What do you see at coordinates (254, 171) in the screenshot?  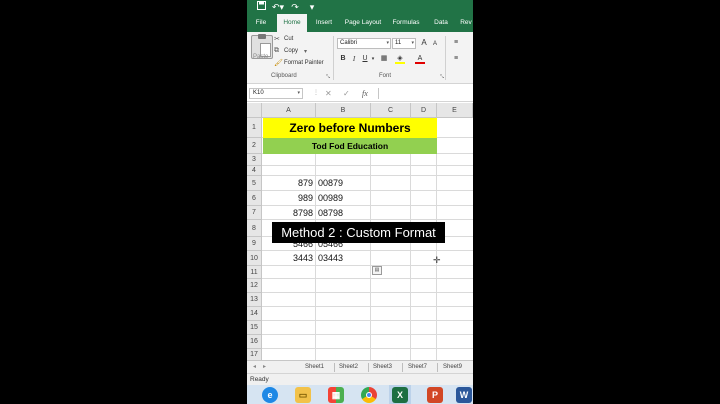 I see `row-header-4: 4` at bounding box center [254, 171].